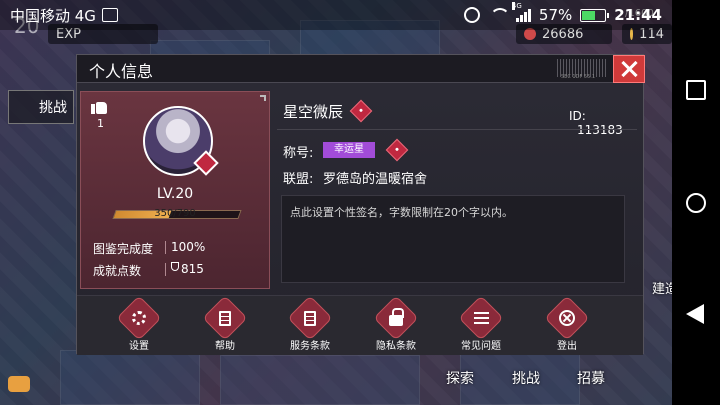 Image resolution: width=720 pixels, height=405 pixels. I want to click on privacy-label: 隐私条款, so click(396, 346).